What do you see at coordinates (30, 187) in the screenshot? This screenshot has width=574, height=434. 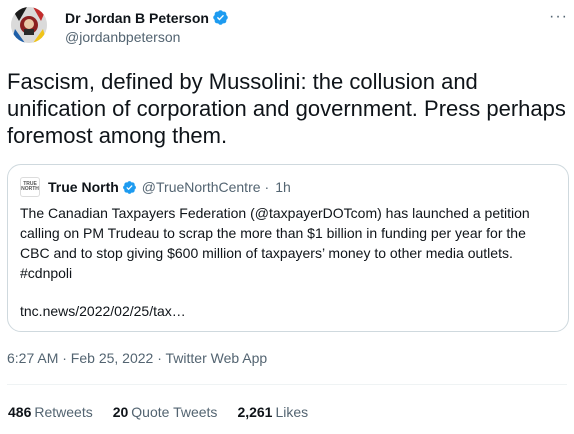 I see `quoted-author-avatar: TRUE NORTH` at bounding box center [30, 187].